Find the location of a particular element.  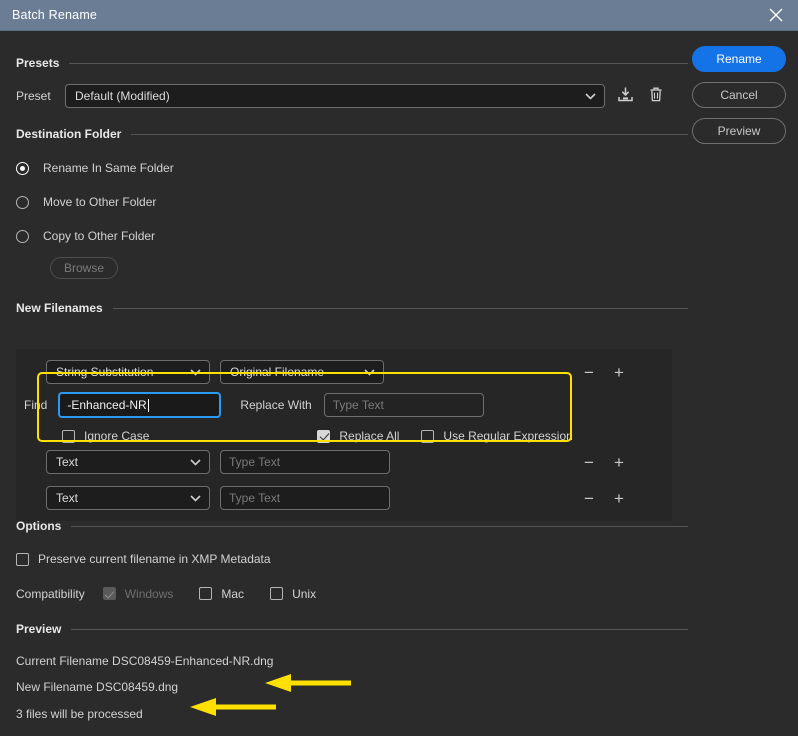

row1-source-select: Original Filename is located at coordinates (302, 372).